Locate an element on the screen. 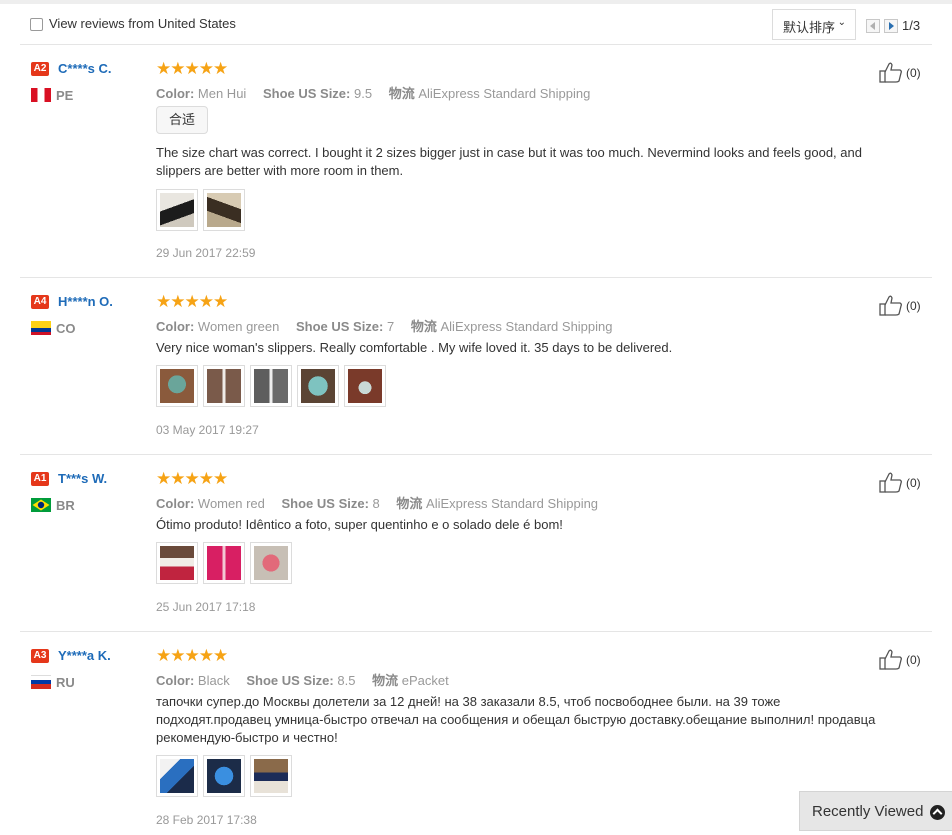 The width and height of the screenshot is (952, 835). reviewer-country: PE is located at coordinates (65, 95).